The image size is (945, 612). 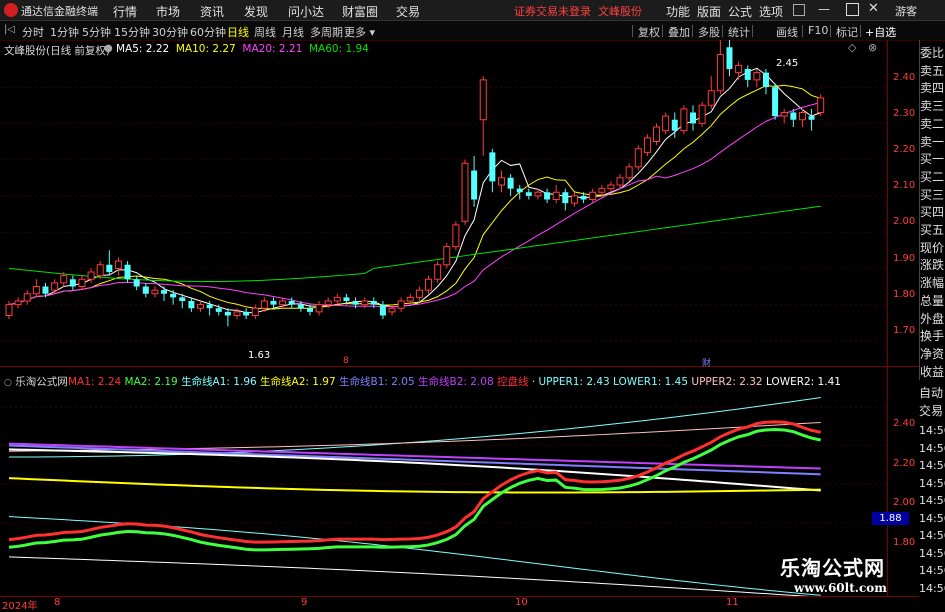 I want to click on x-label: 2024年, so click(x=20, y=606).